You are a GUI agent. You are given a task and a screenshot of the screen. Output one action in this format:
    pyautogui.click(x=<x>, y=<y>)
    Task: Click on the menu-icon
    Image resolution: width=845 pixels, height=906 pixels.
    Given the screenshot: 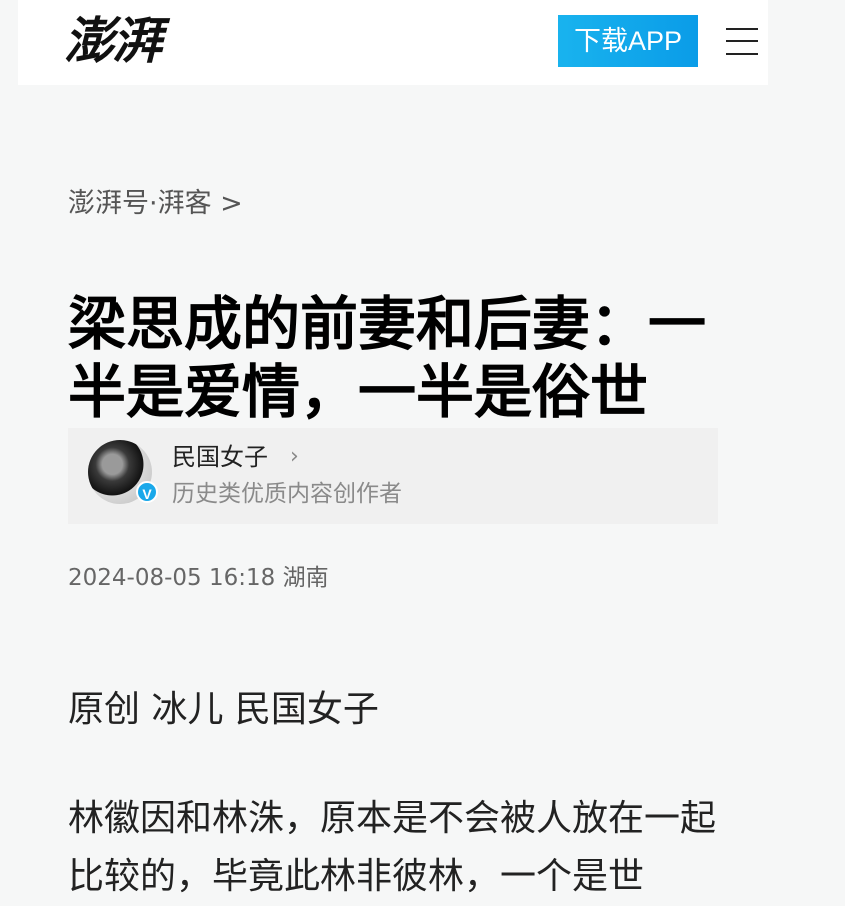 What is the action you would take?
    pyautogui.click(x=742, y=41)
    